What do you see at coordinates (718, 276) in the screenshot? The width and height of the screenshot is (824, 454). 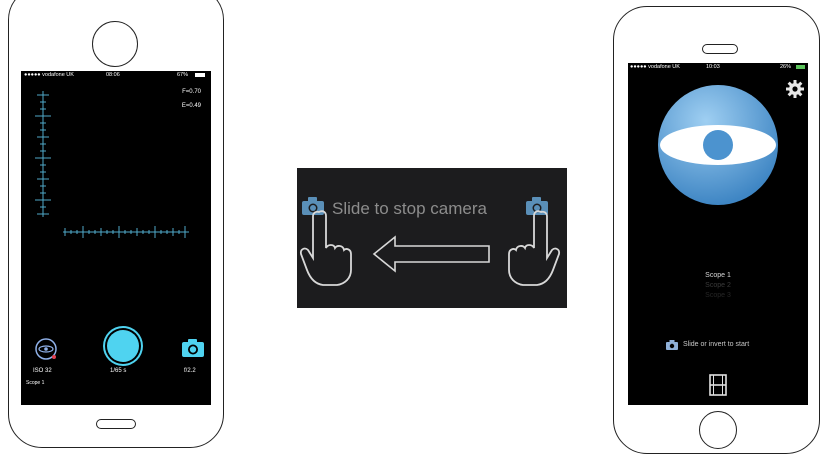 I see `scope-item-active: Scope 1` at bounding box center [718, 276].